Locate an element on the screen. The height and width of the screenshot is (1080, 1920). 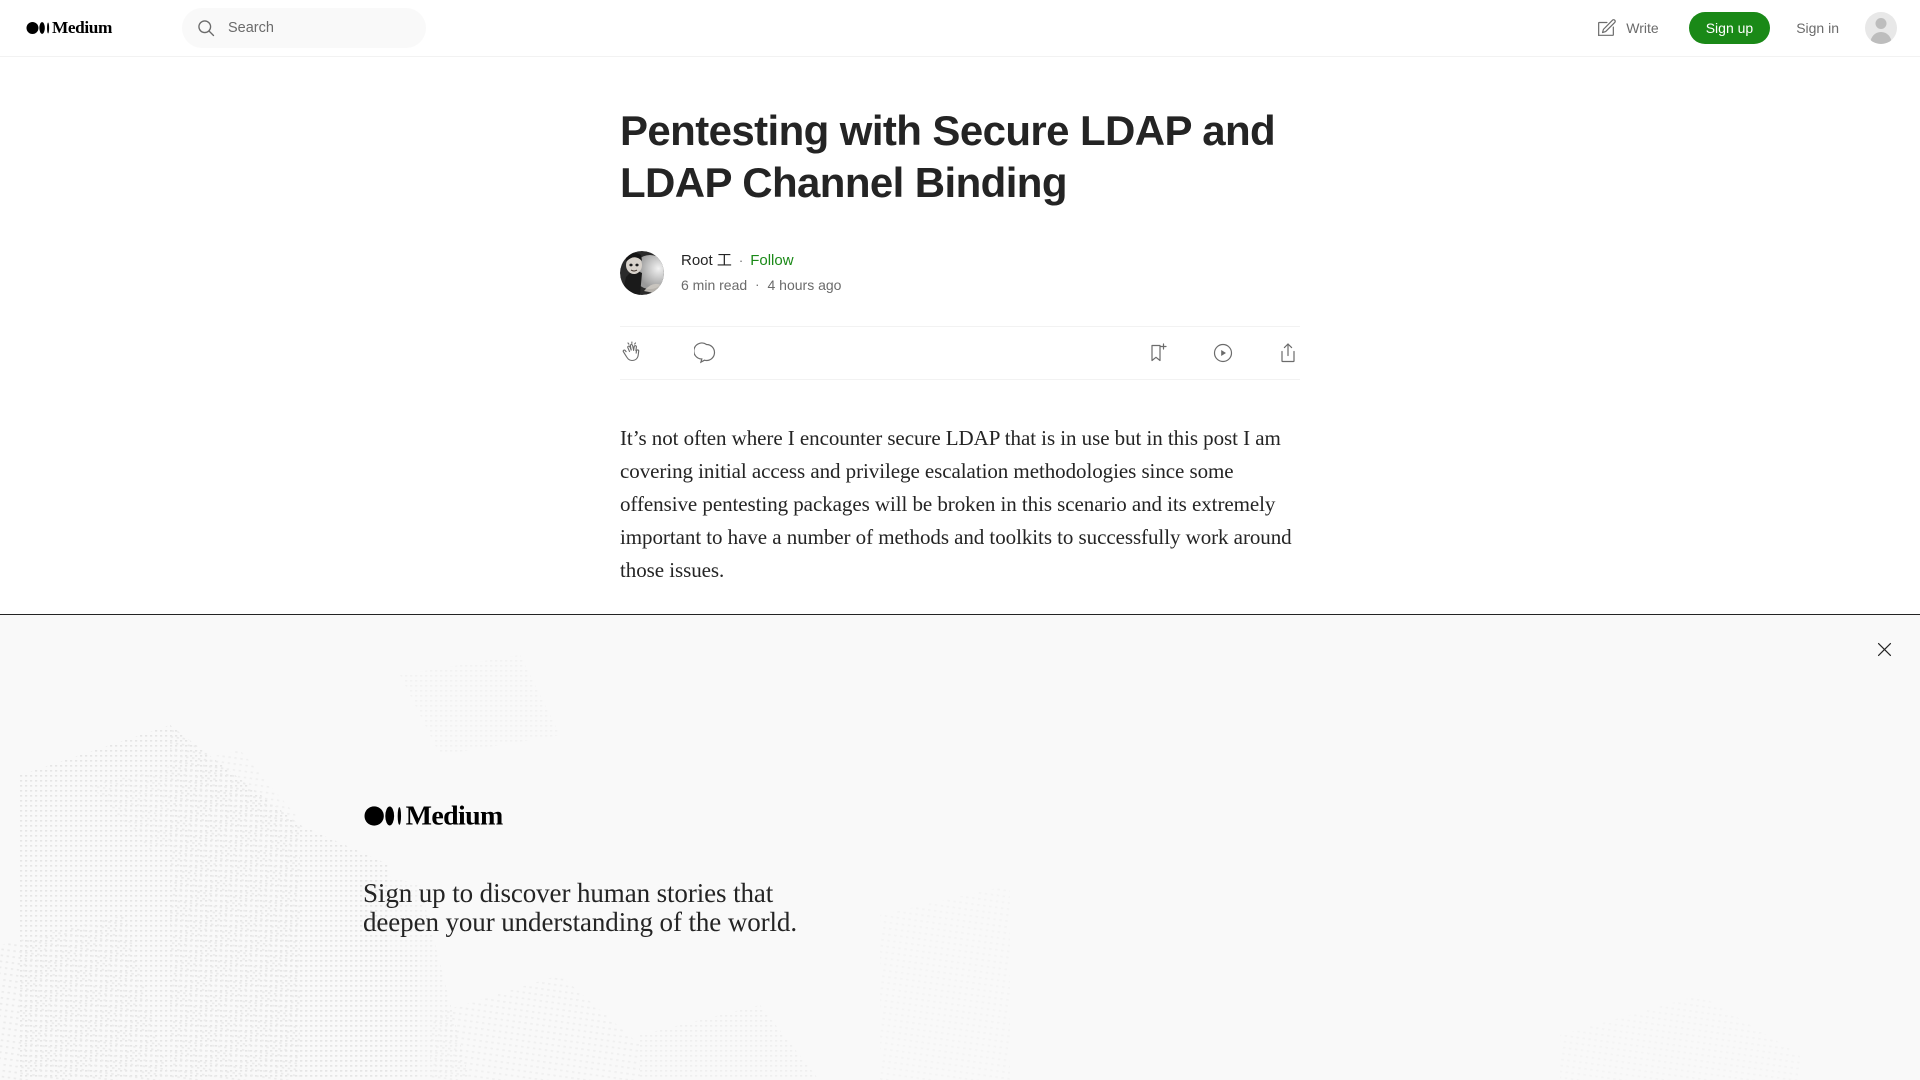
byline-text: Root 工 · Follow 6 min read · 4 hours ago is located at coordinates (761, 273).